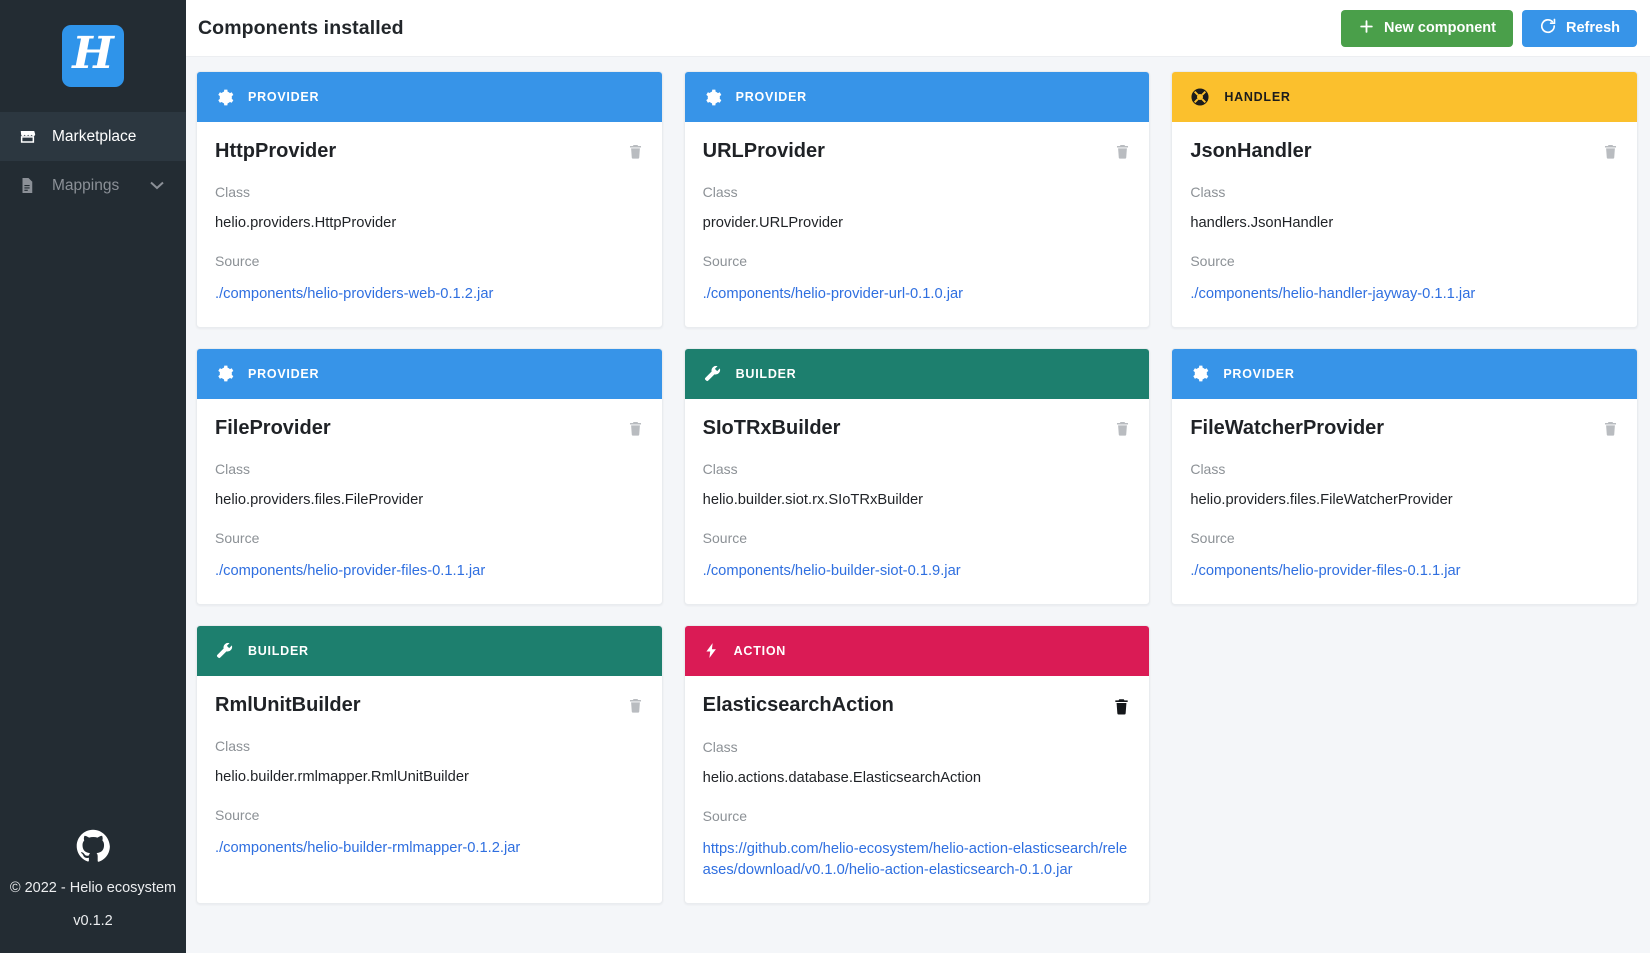  Describe the element at coordinates (429, 151) in the screenshot. I see `card-title-row: HttpProvider` at that location.